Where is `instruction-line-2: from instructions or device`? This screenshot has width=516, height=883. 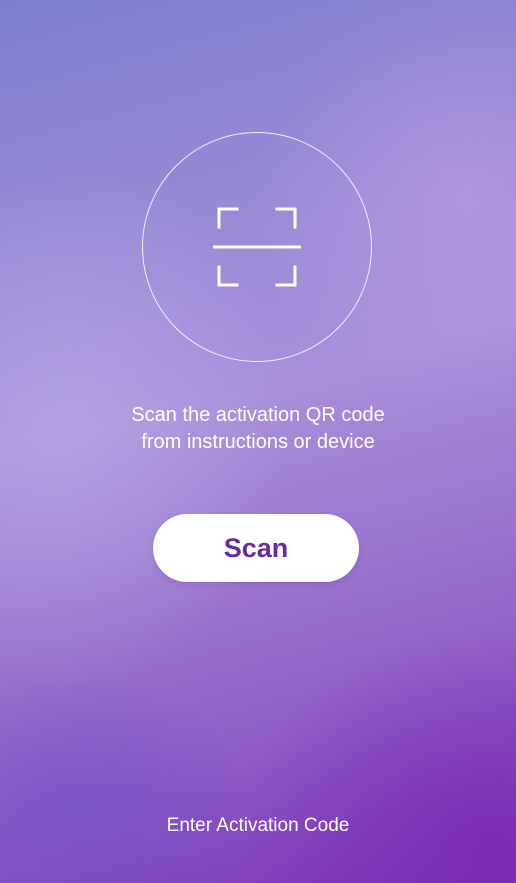
instruction-line-2: from instructions or device is located at coordinates (258, 442).